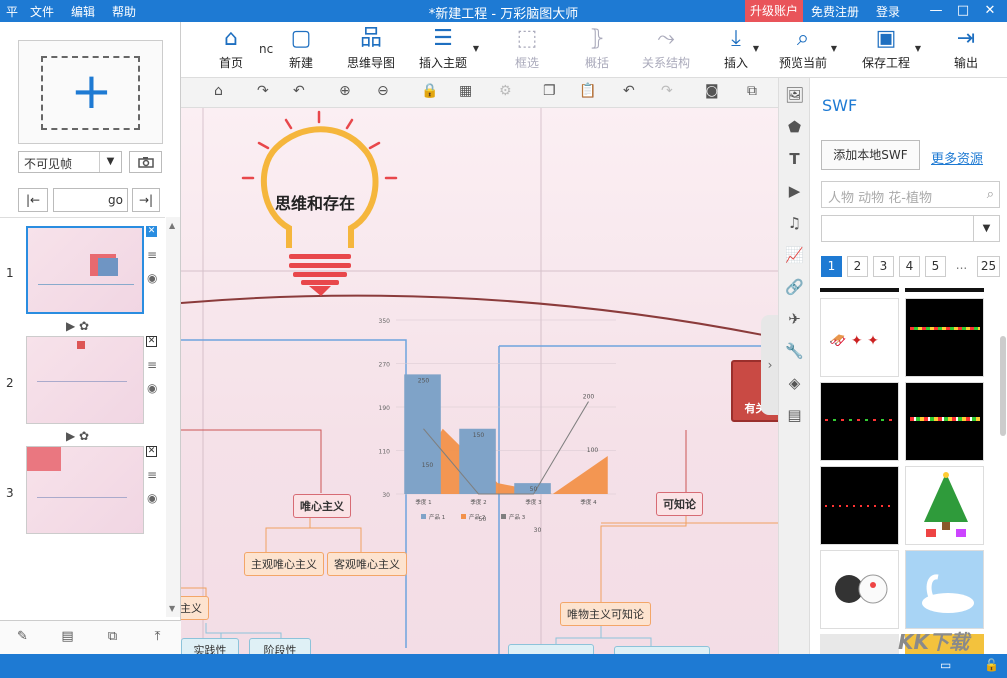 This screenshot has height=678, width=1007. Describe the element at coordinates (345, 91) in the screenshot. I see `zoom-in-icon: ⊕` at that location.